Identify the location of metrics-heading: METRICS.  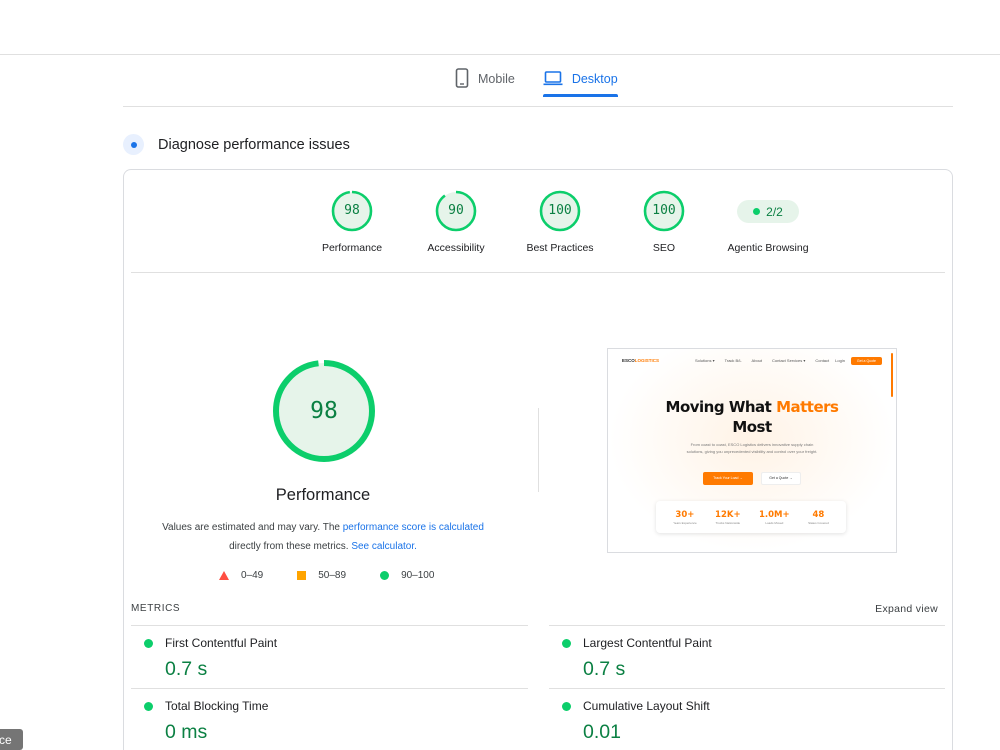
(156, 608).